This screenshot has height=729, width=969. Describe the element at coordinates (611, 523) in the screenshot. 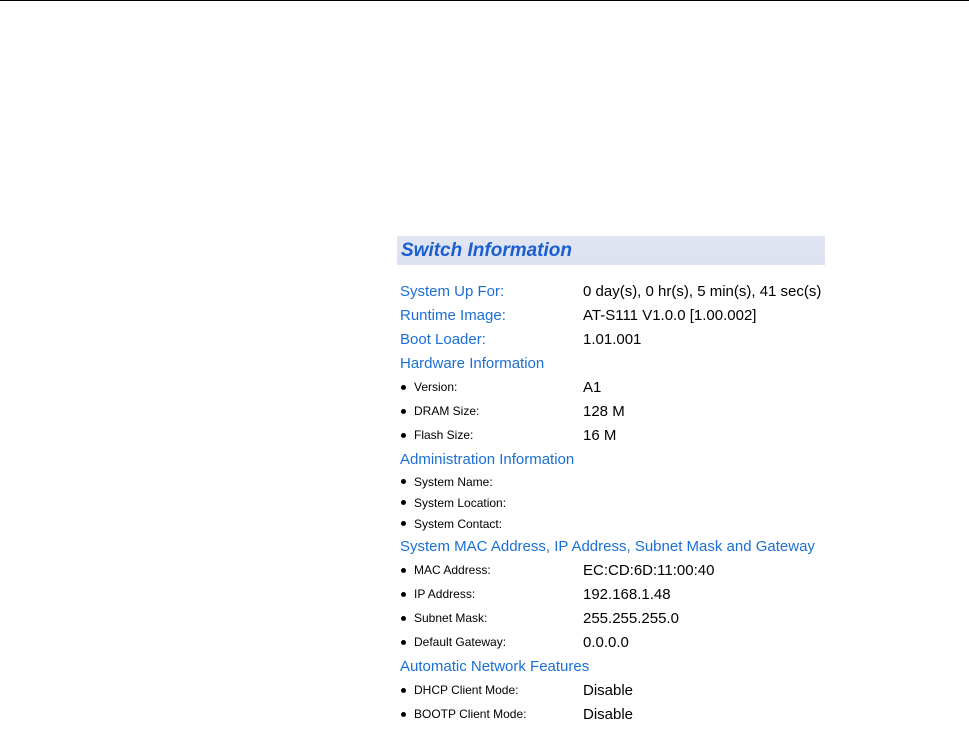

I see `list-item: System Contact:` at that location.